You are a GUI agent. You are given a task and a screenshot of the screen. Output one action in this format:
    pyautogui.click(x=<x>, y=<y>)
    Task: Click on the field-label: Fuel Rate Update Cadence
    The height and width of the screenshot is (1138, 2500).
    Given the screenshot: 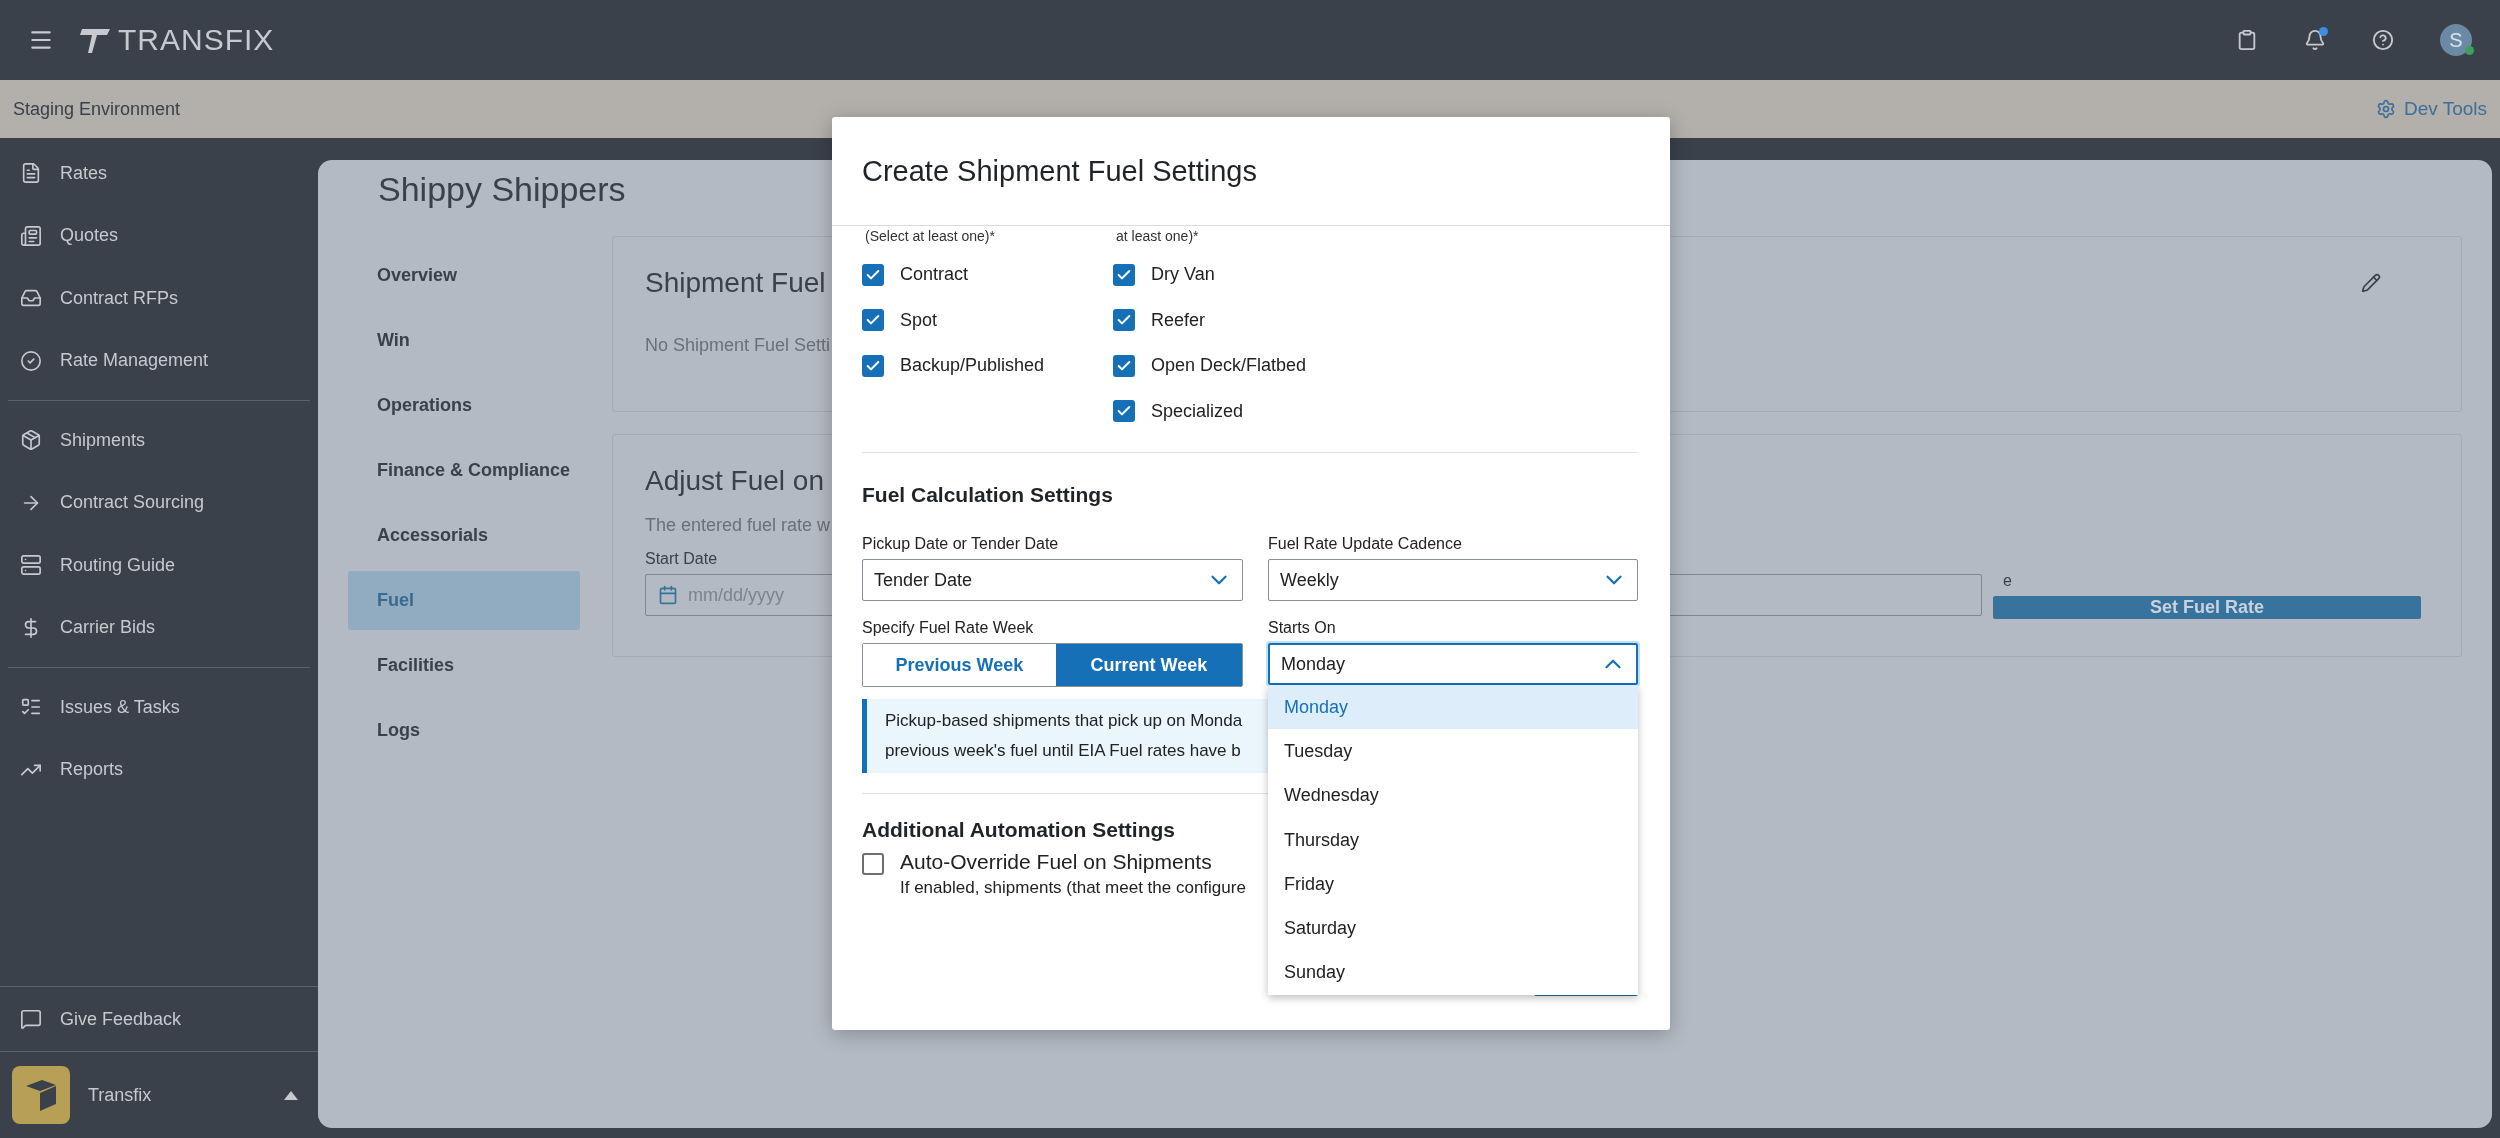 What is the action you would take?
    pyautogui.click(x=1365, y=544)
    